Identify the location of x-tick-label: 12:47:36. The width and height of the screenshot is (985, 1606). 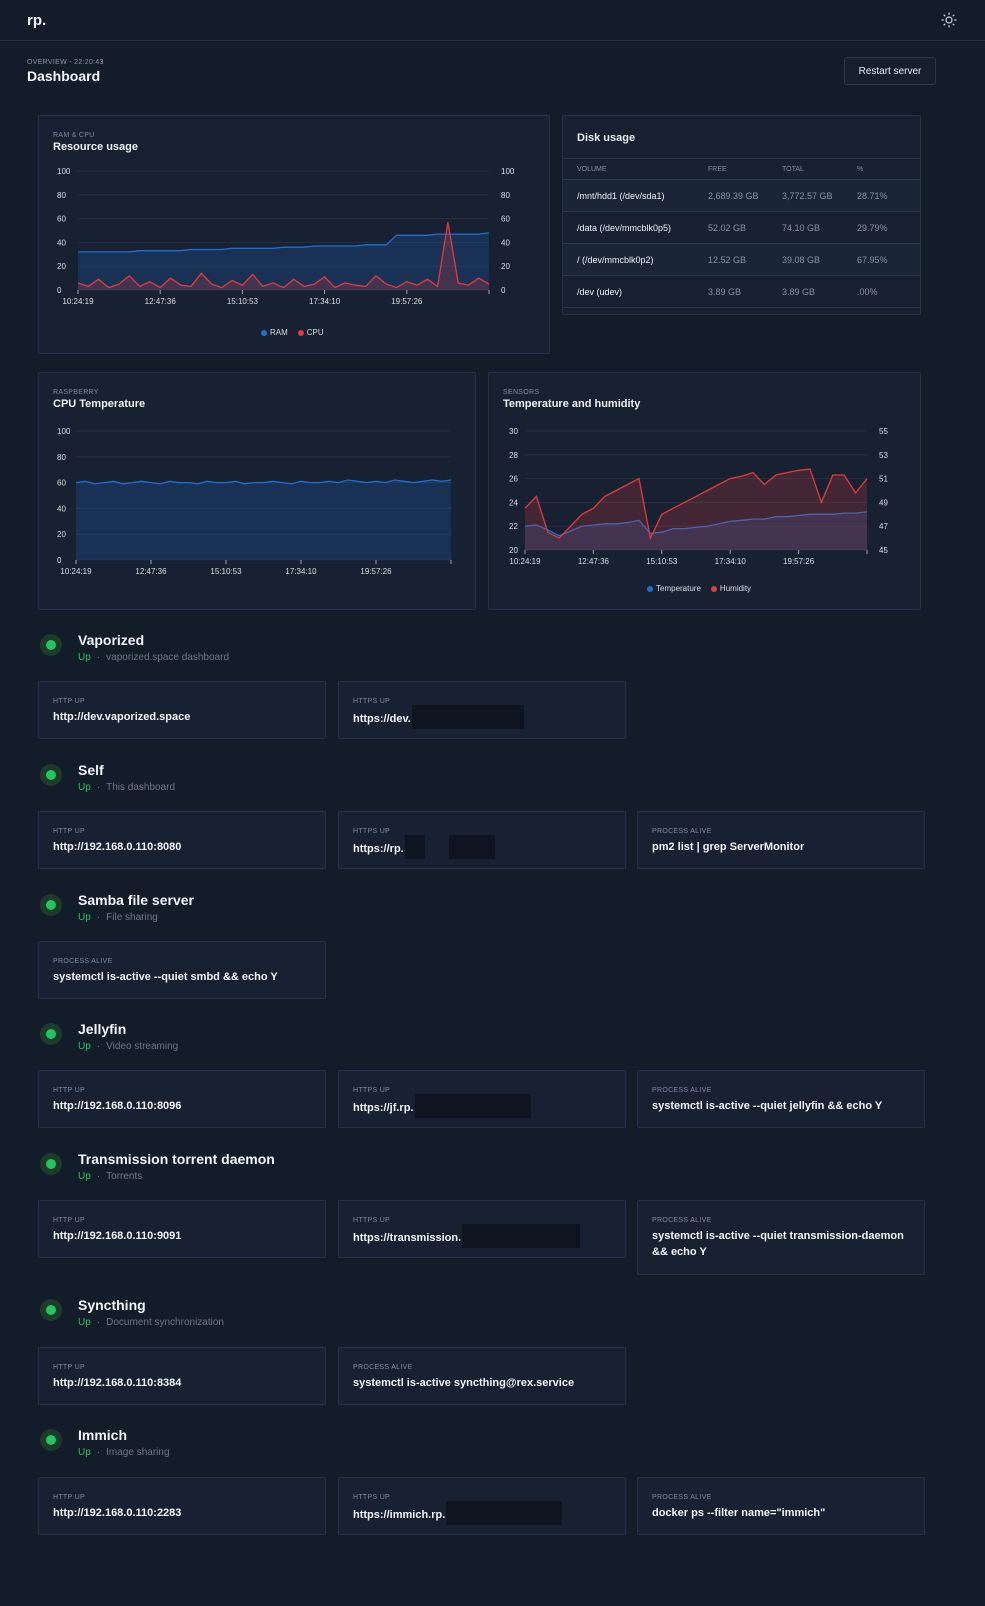
(594, 561).